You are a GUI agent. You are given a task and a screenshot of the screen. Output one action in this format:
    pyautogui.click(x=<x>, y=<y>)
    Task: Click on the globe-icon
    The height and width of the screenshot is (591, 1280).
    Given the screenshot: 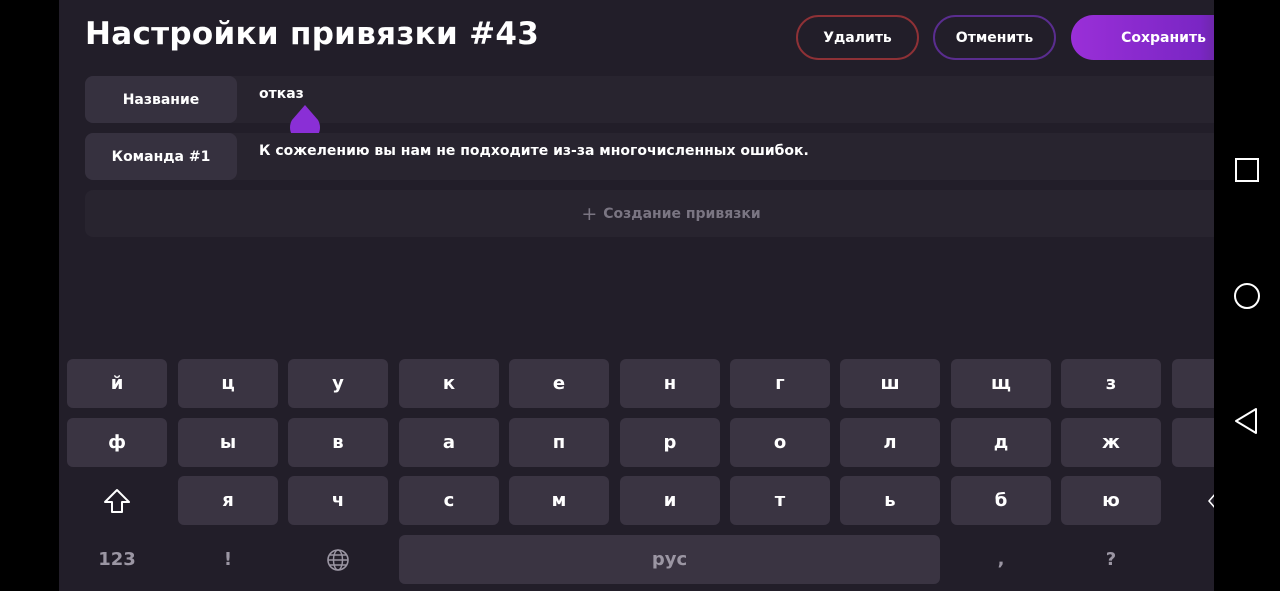 What is the action you would take?
    pyautogui.click(x=338, y=559)
    